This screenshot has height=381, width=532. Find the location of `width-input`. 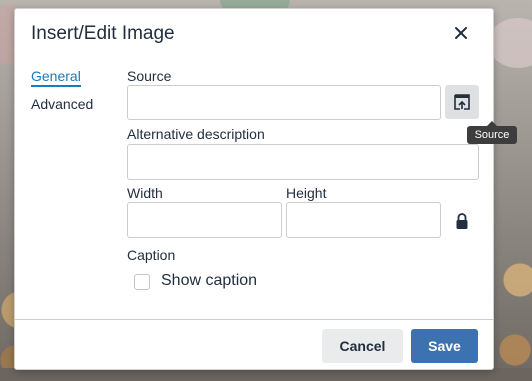

width-input is located at coordinates (204, 220).